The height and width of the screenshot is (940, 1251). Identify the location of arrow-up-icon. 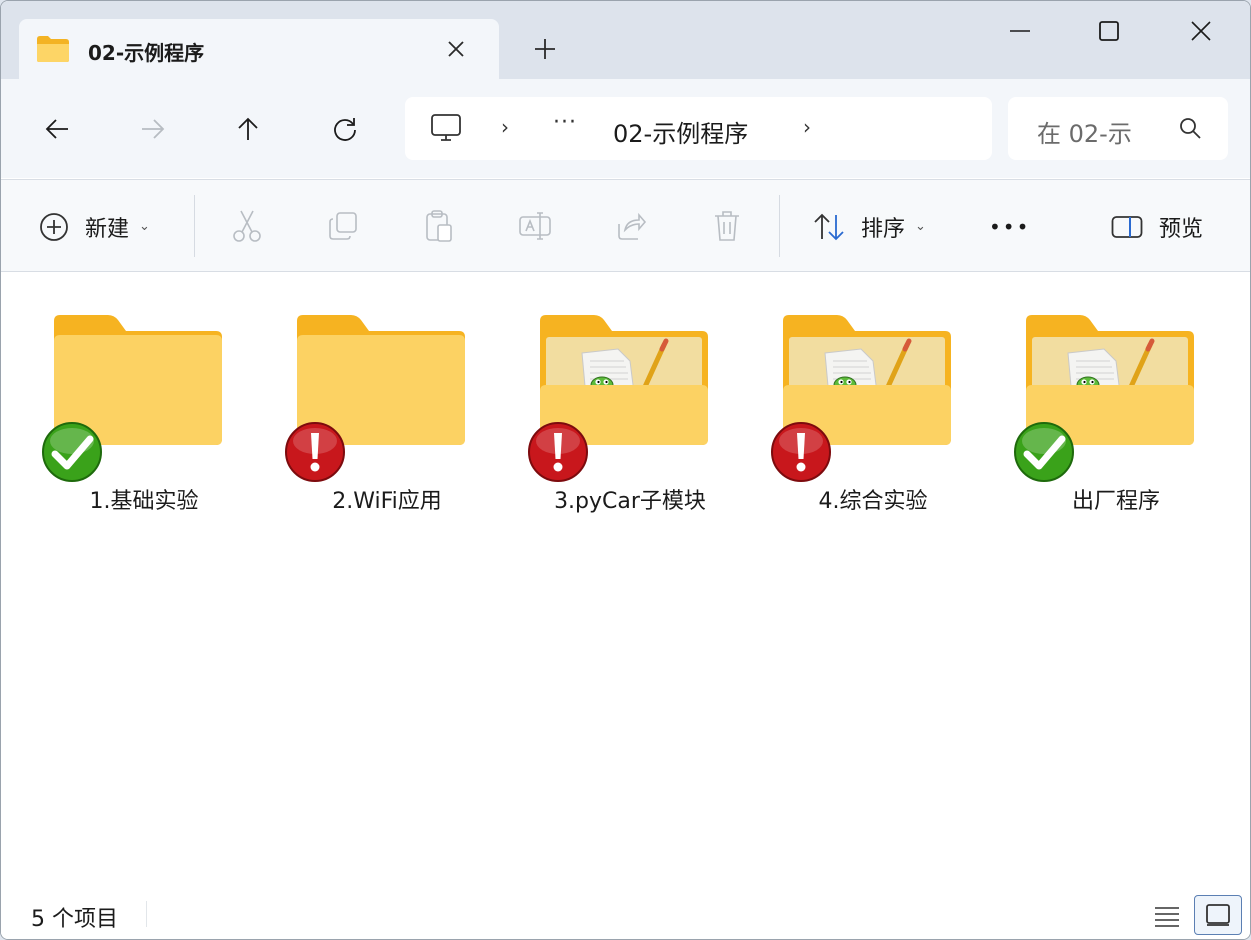
(248, 128).